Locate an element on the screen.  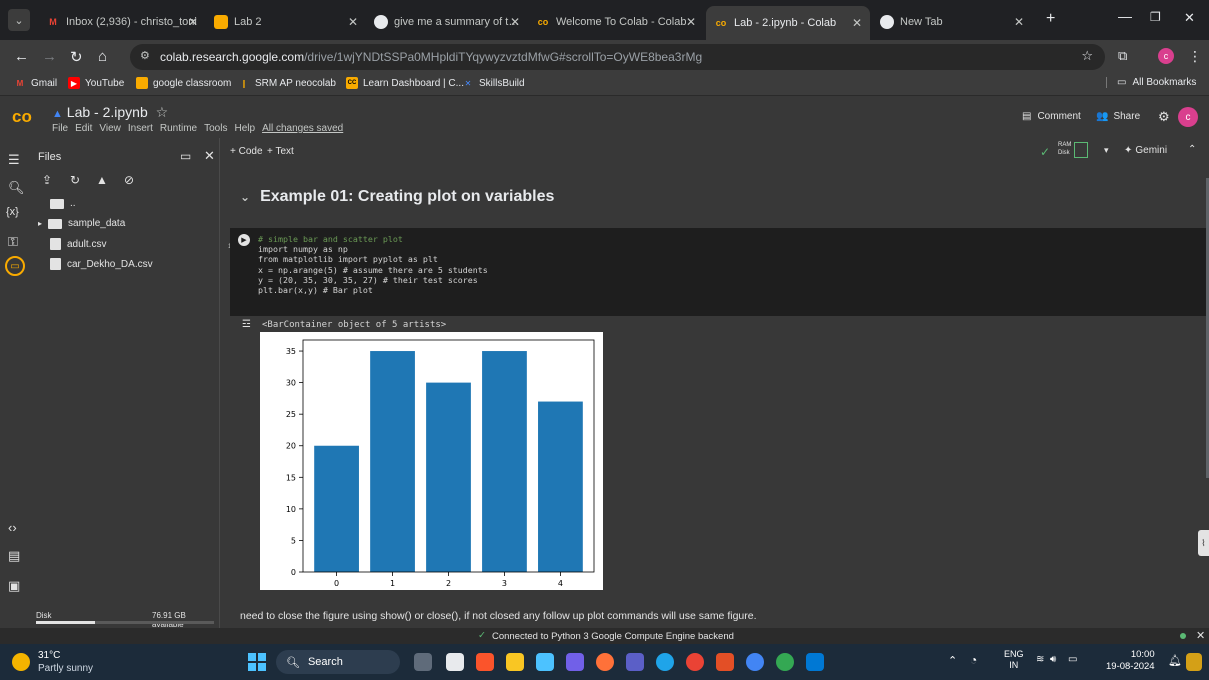
command-palette-icon: ▤ is located at coordinates (14, 556).